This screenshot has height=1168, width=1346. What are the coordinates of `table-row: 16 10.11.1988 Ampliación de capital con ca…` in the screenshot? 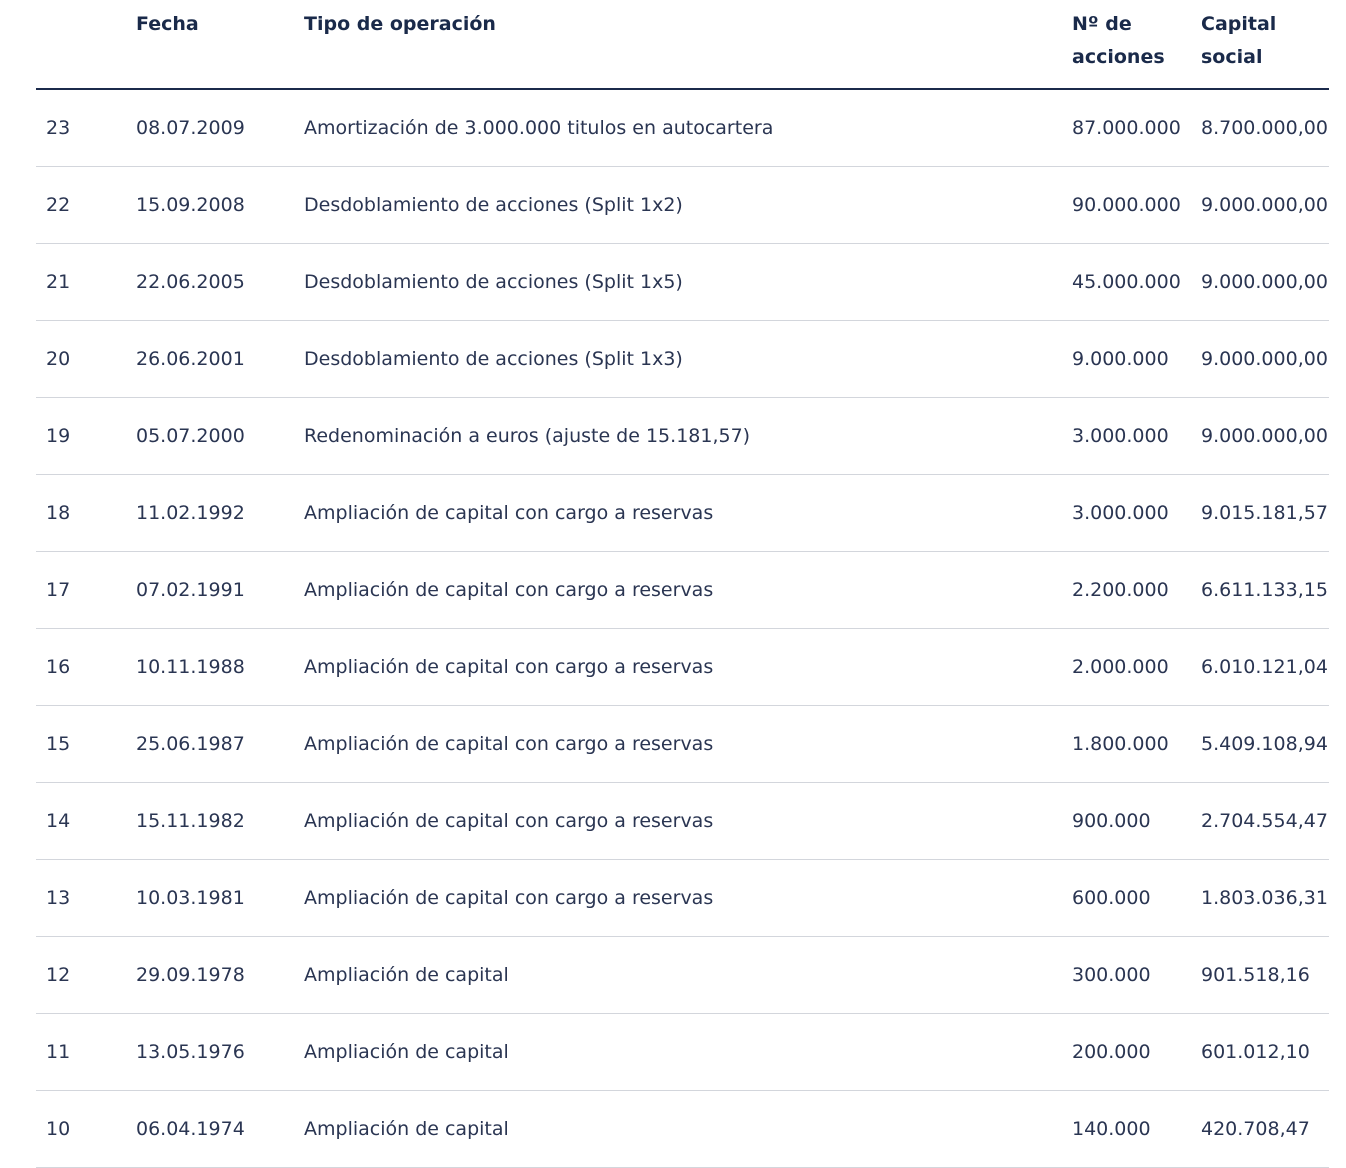 It's located at (682, 667).